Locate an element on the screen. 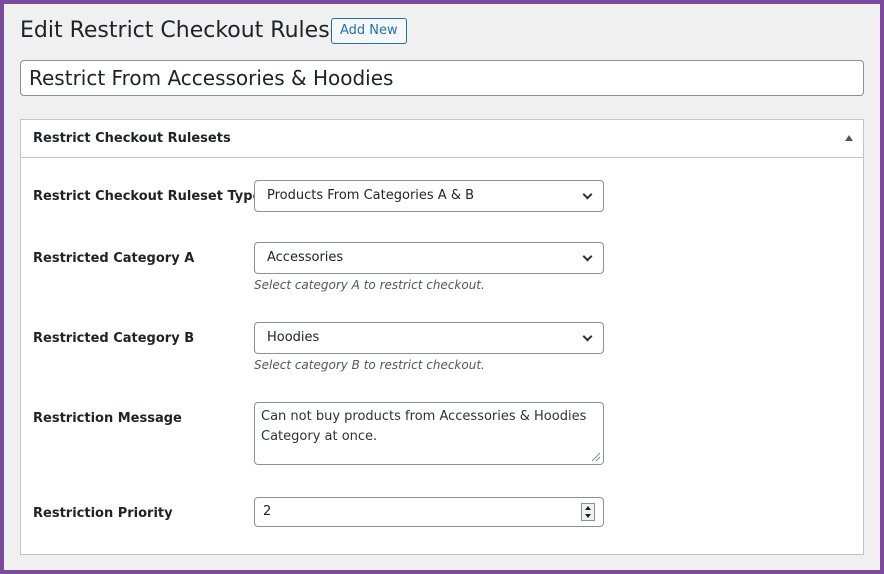  metabox-title: Restrict Checkout Rulesets is located at coordinates (132, 138).